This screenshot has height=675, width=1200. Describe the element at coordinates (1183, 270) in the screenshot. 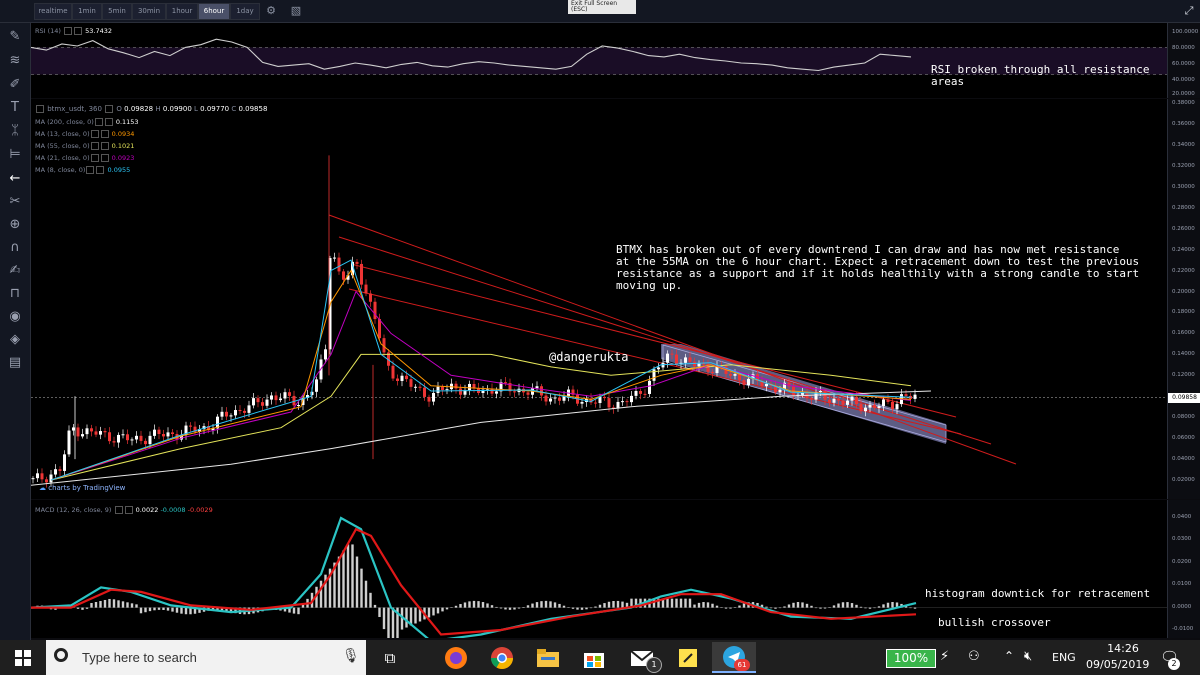

I see `price-axis-label: 0.22000` at that location.